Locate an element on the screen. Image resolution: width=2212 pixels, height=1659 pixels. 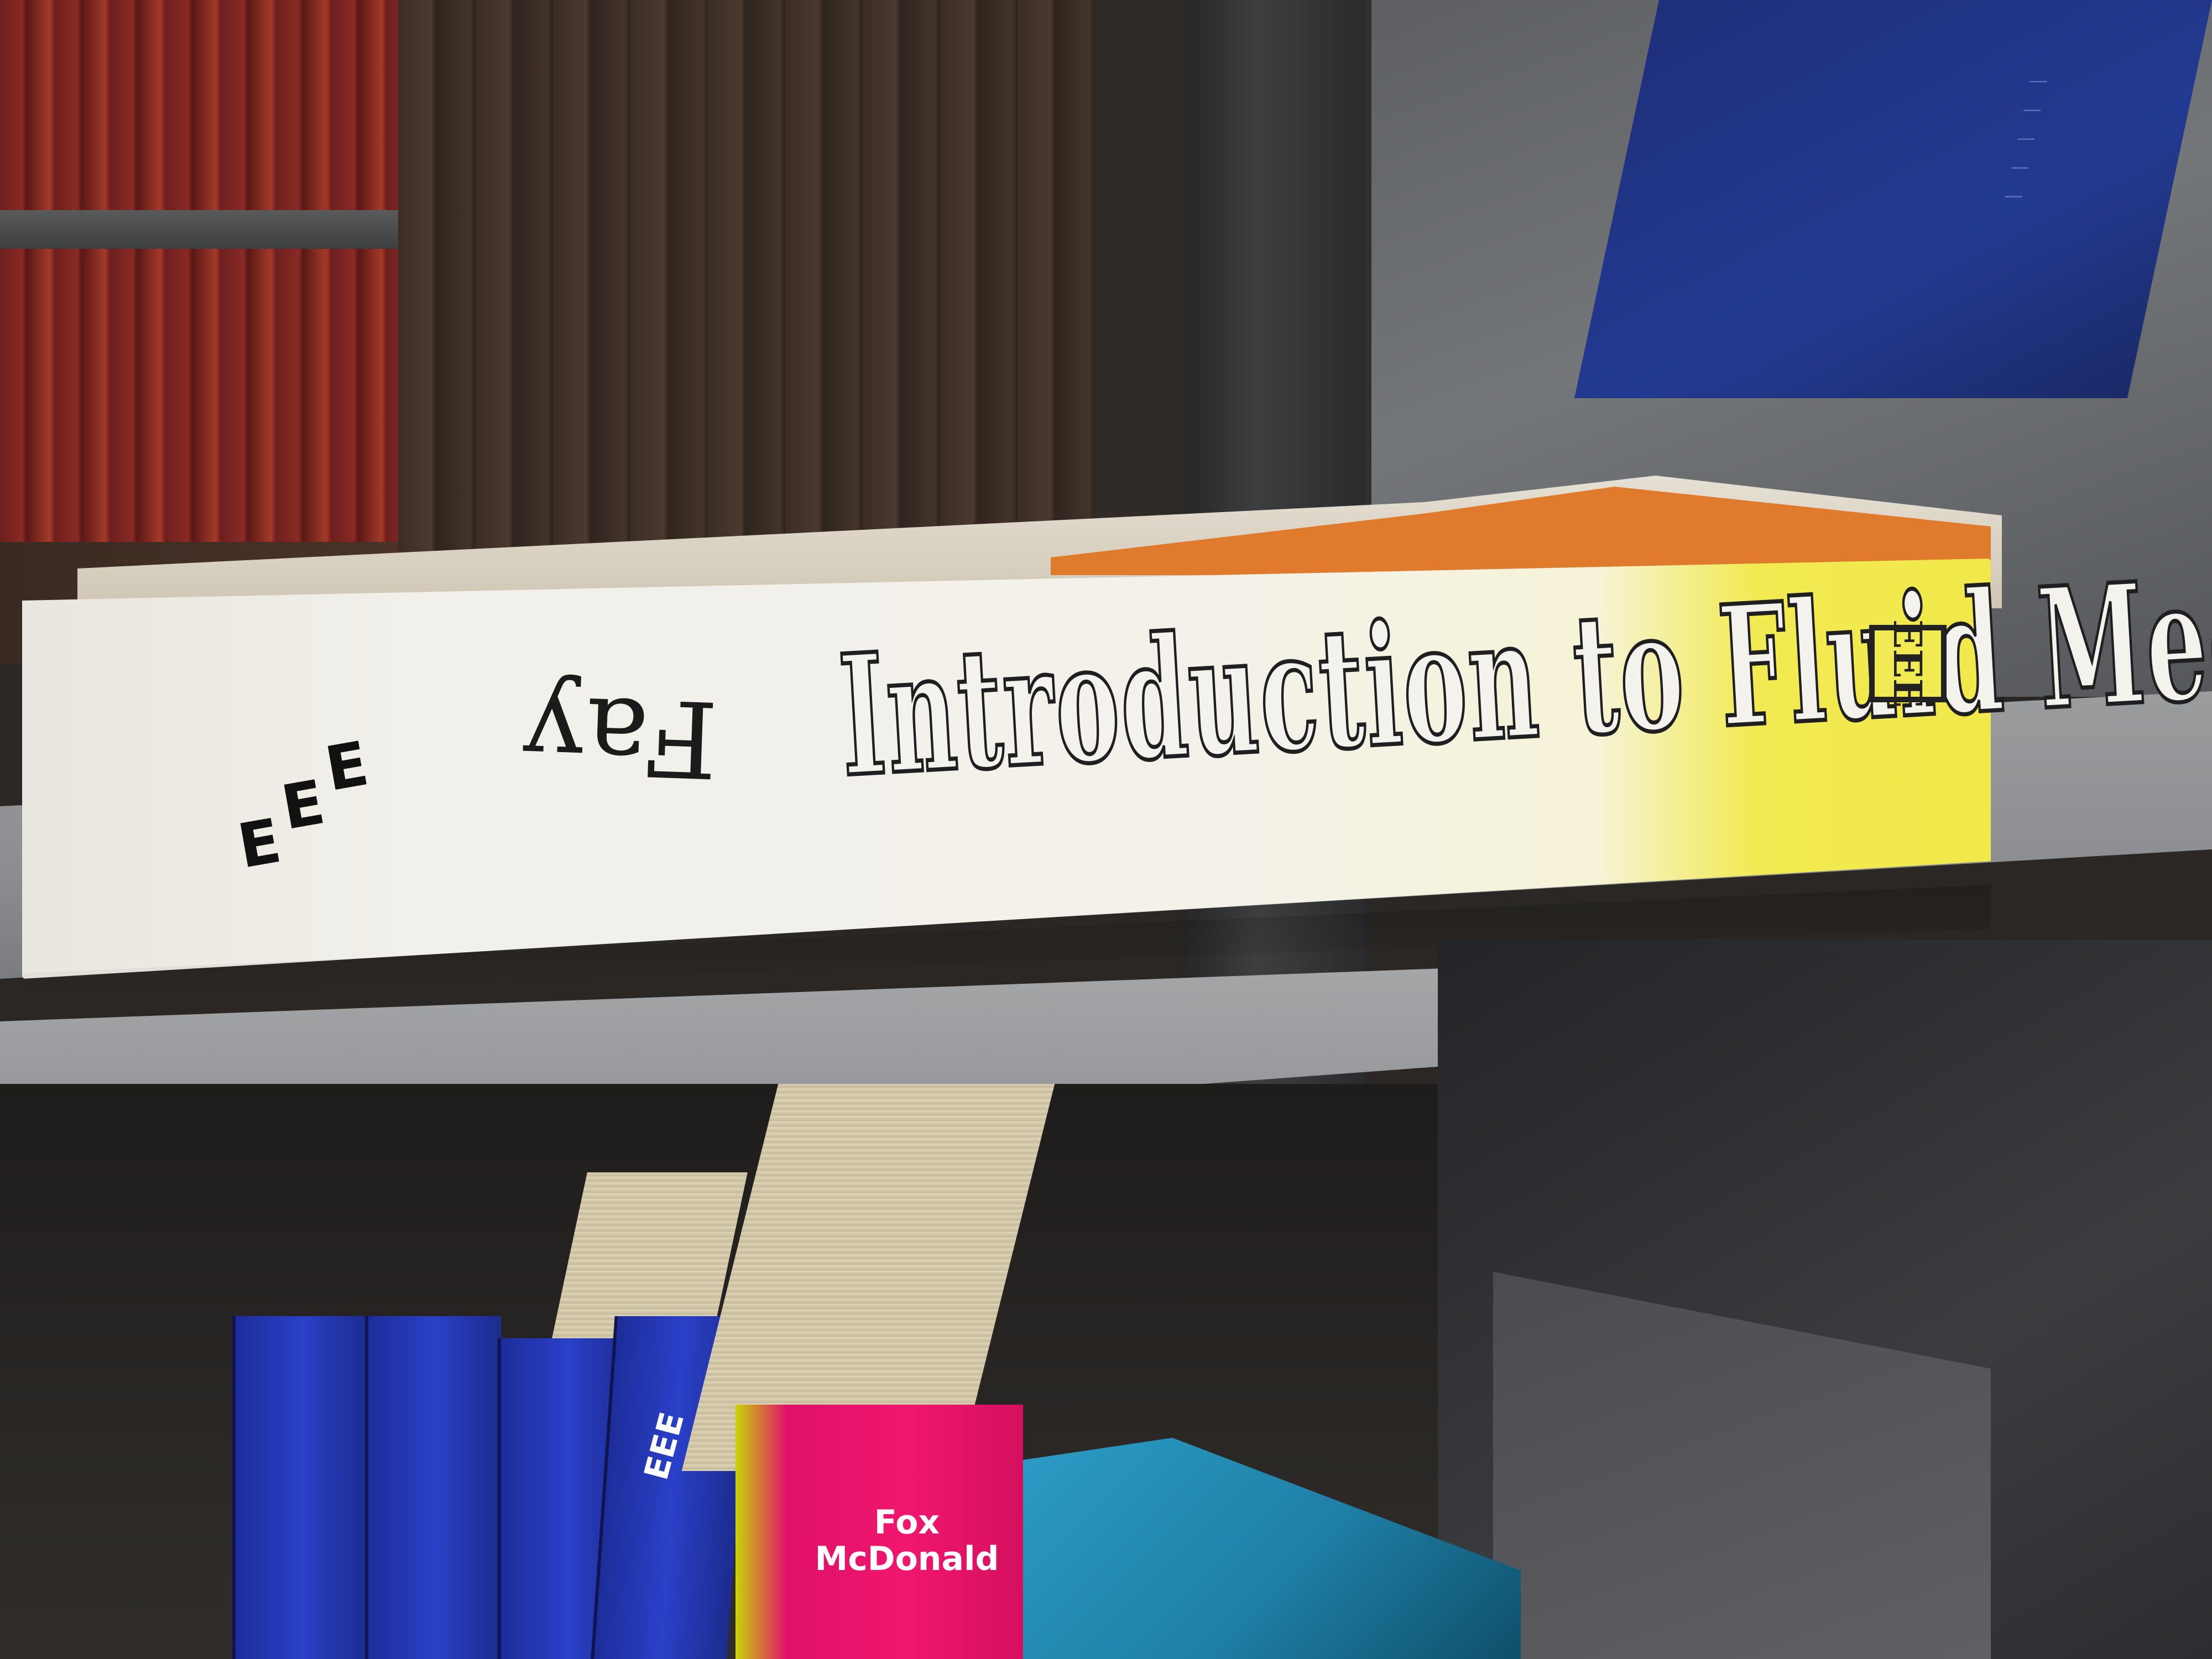
background-dark-books is located at coordinates (746, 276).